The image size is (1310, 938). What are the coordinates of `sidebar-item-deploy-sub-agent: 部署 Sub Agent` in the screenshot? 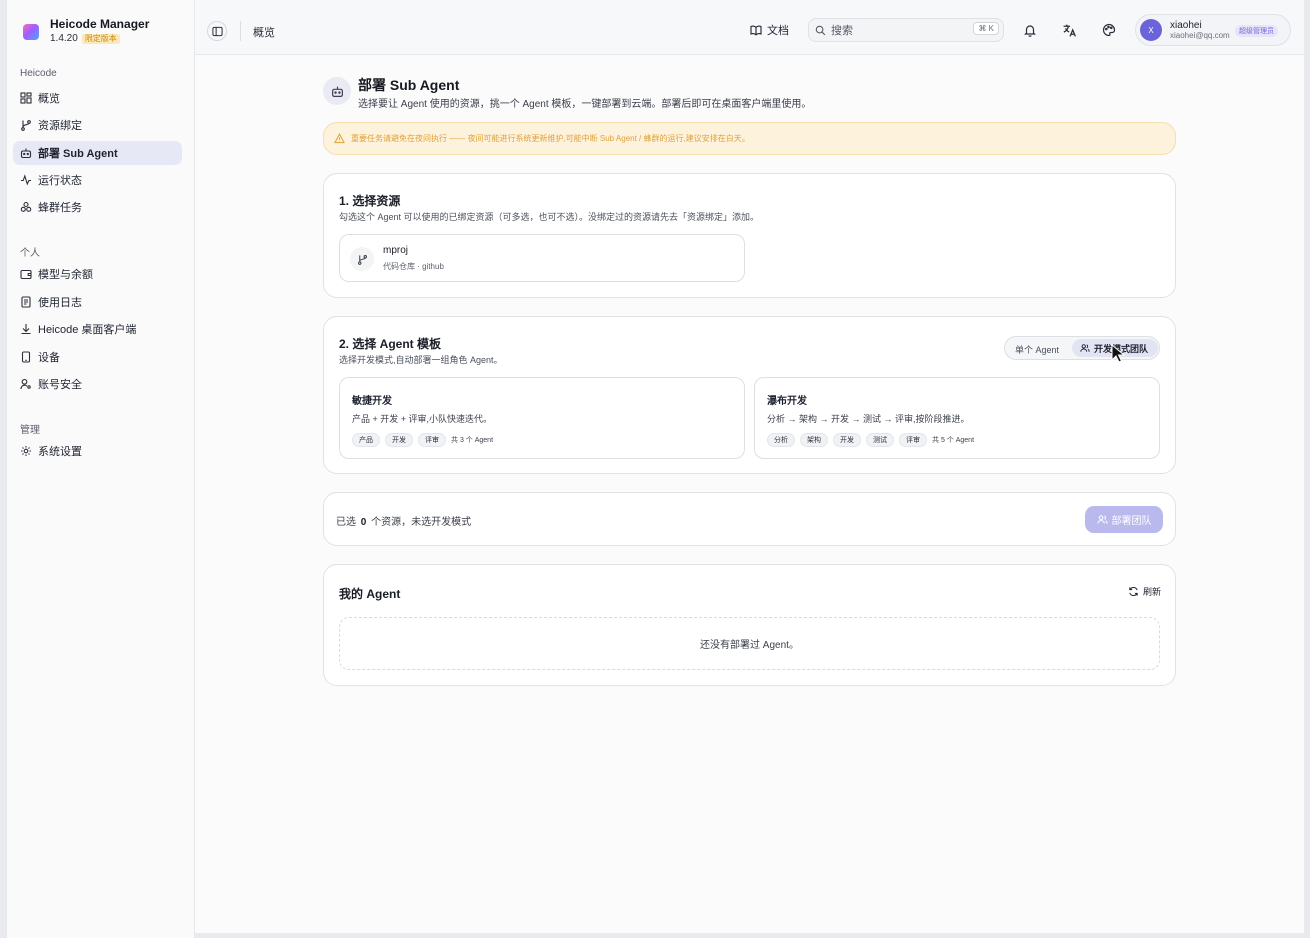 It's located at (97, 153).